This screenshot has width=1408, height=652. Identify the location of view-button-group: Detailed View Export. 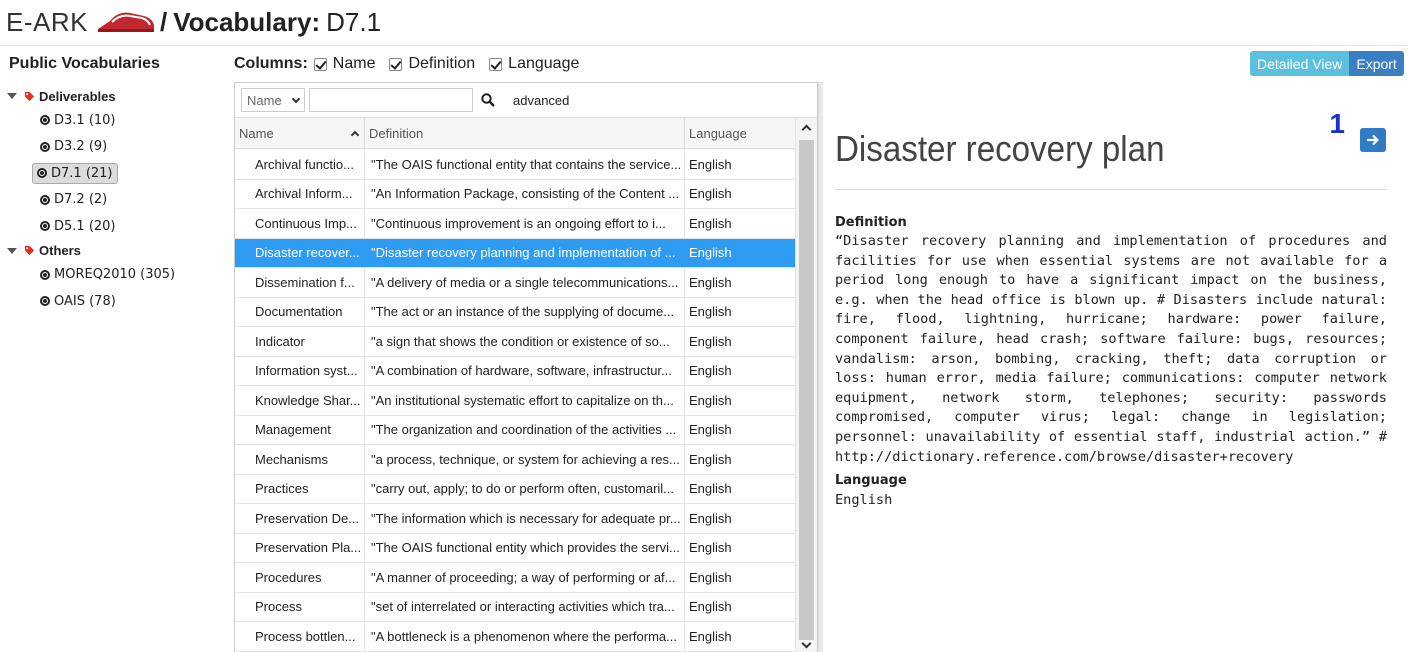
(1327, 63).